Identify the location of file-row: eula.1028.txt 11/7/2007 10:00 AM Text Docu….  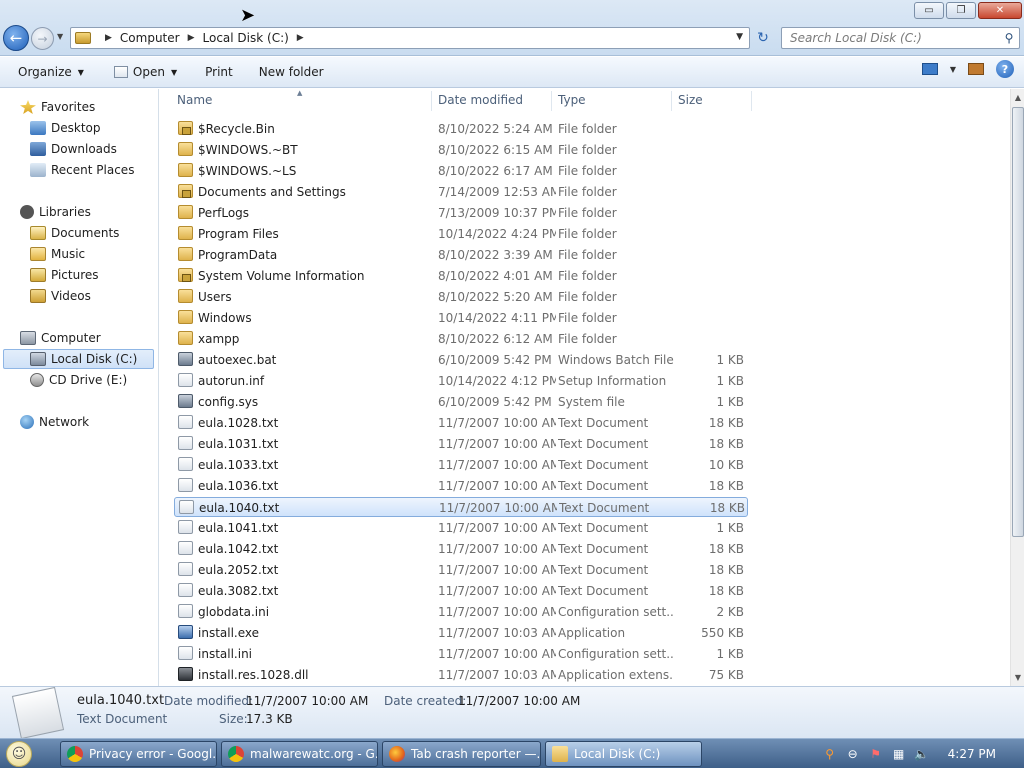
(461, 423).